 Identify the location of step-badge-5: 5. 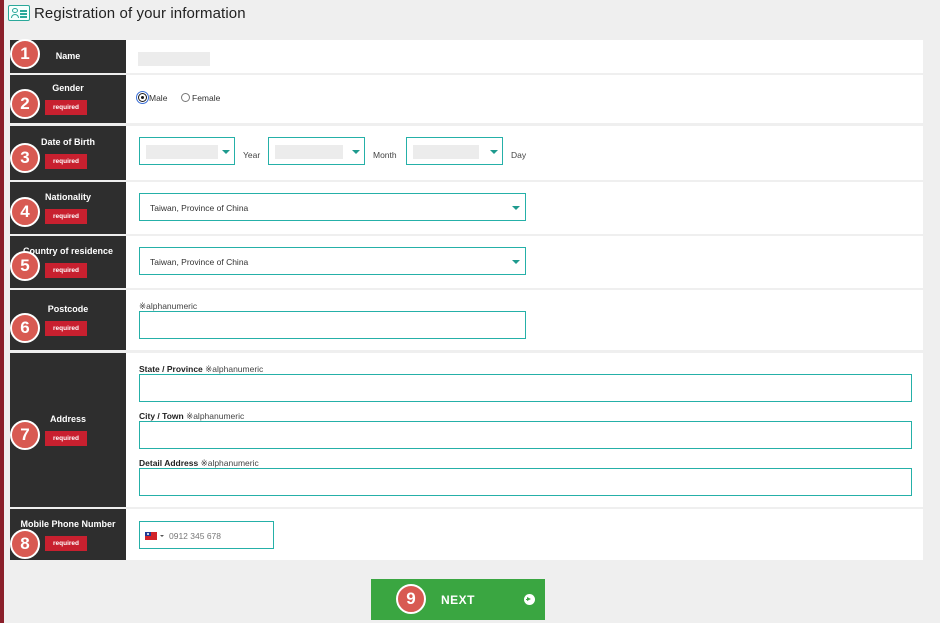
(25, 266).